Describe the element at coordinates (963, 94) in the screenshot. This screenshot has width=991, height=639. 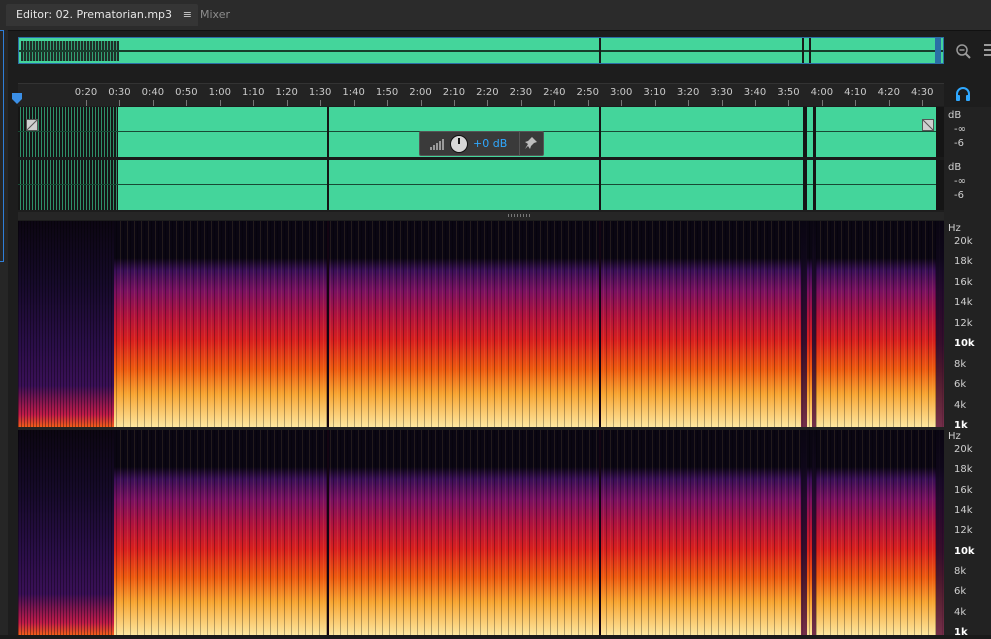
I see `headphones-icon` at that location.